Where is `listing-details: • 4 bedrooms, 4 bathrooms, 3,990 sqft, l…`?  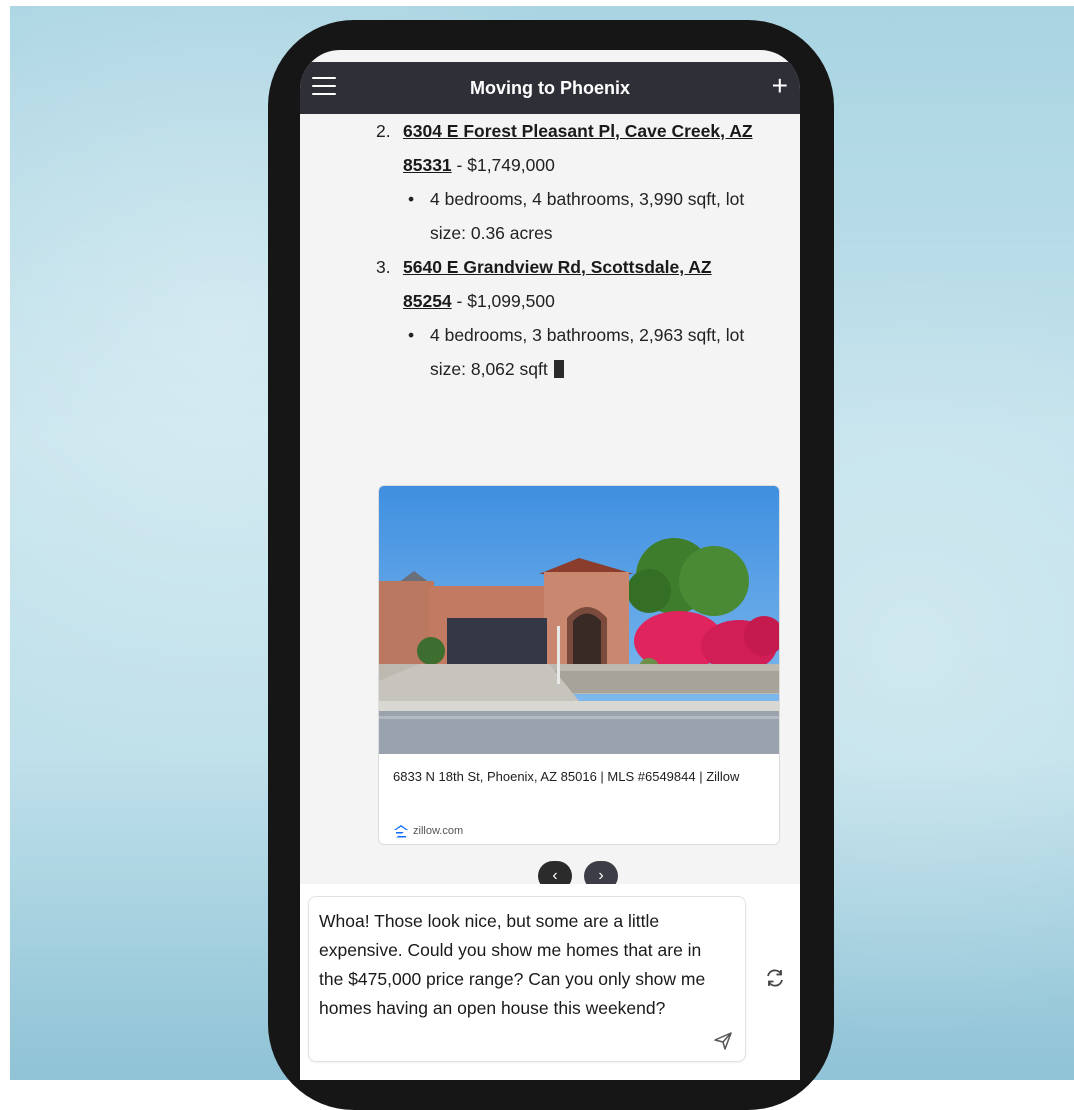 listing-details: • 4 bedrooms, 4 bathrooms, 3,990 sqft, l… is located at coordinates (594, 199).